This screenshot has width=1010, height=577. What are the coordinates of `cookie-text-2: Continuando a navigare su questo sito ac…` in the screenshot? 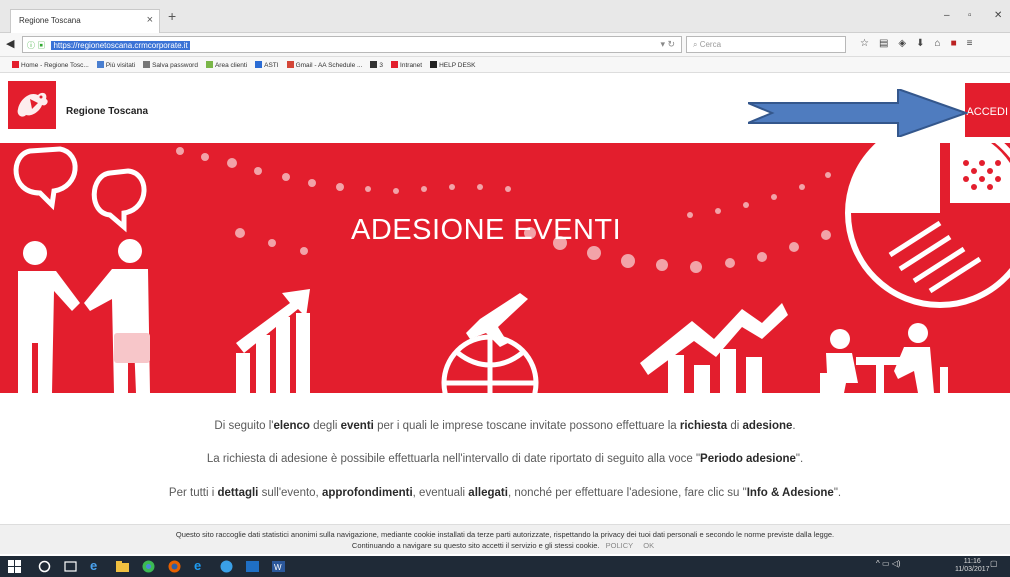 It's located at (475, 545).